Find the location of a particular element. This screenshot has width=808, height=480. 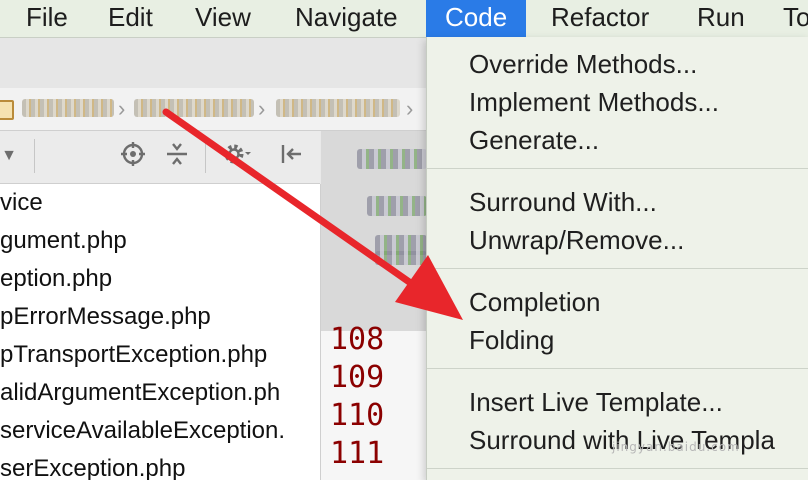

menu-navigate: Navigate is located at coordinates (346, 18).